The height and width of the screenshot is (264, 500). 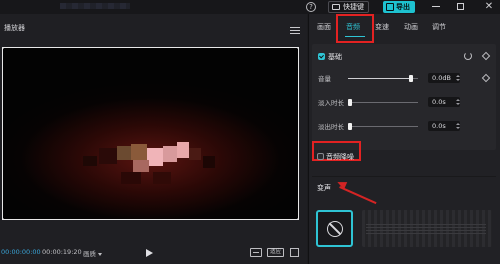 I want to click on tab-speed: 变速, so click(x=382, y=27).